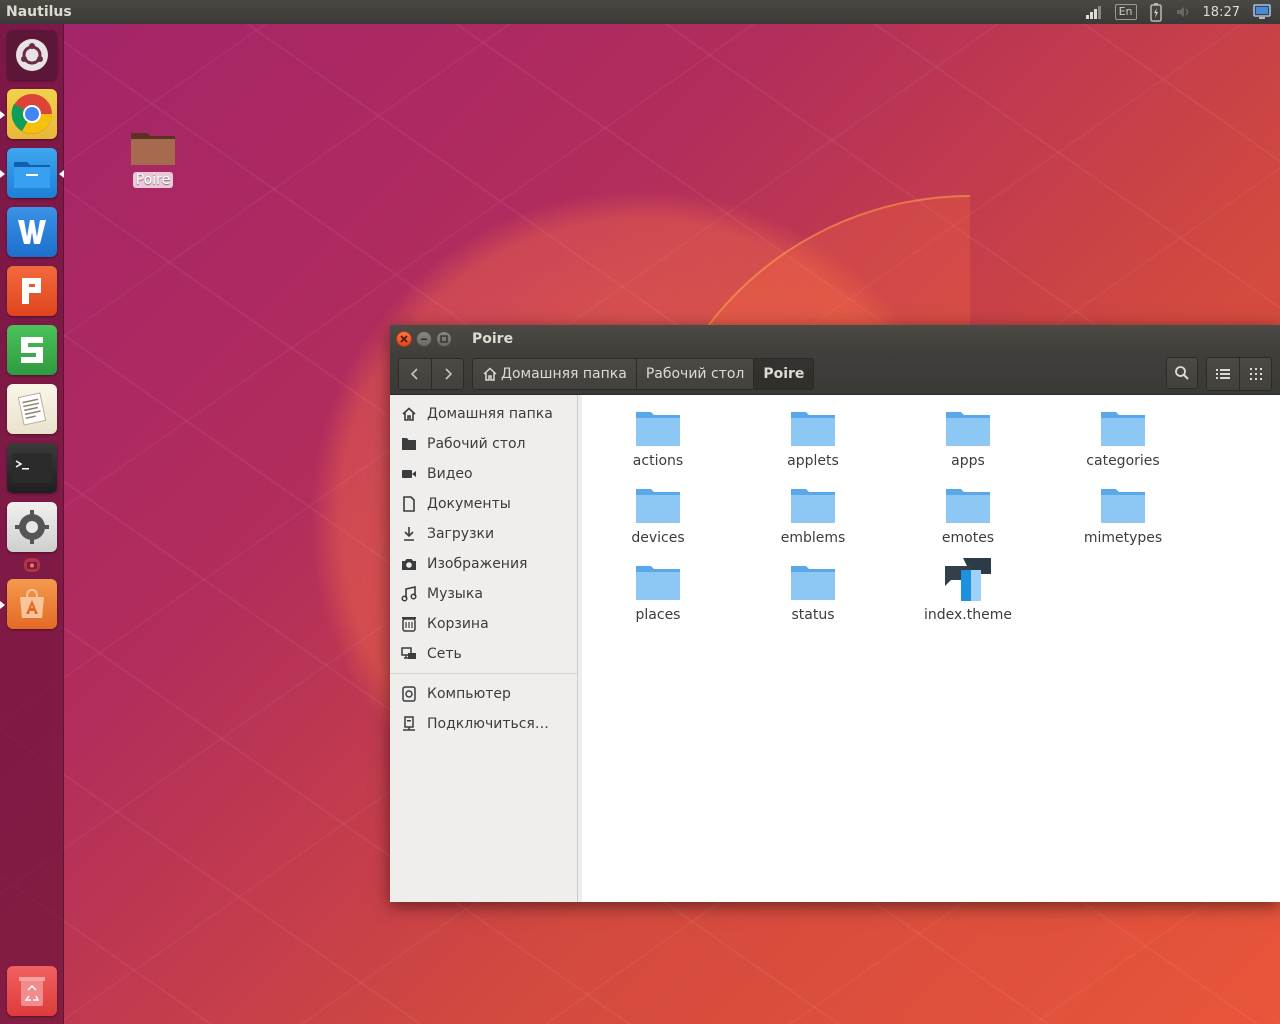  Describe the element at coordinates (483, 654) in the screenshot. I see `sidebar-item-network: Сеть` at that location.